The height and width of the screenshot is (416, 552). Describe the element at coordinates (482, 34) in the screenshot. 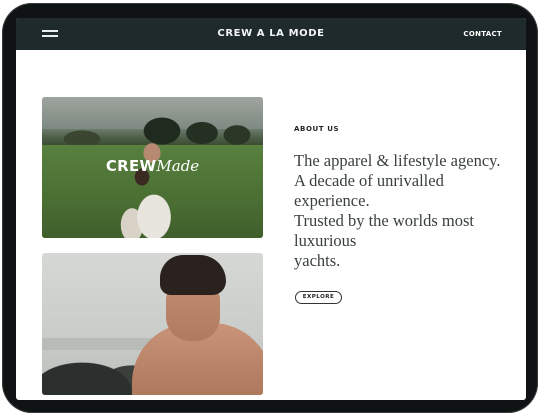

I see `contact-link: CONTACT` at that location.